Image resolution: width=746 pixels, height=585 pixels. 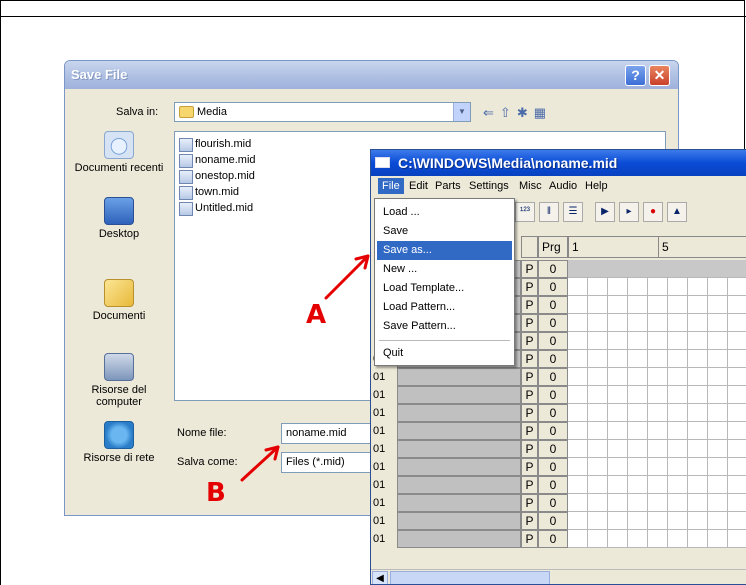 What do you see at coordinates (260, 463) in the screenshot?
I see `arrow-b` at bounding box center [260, 463].